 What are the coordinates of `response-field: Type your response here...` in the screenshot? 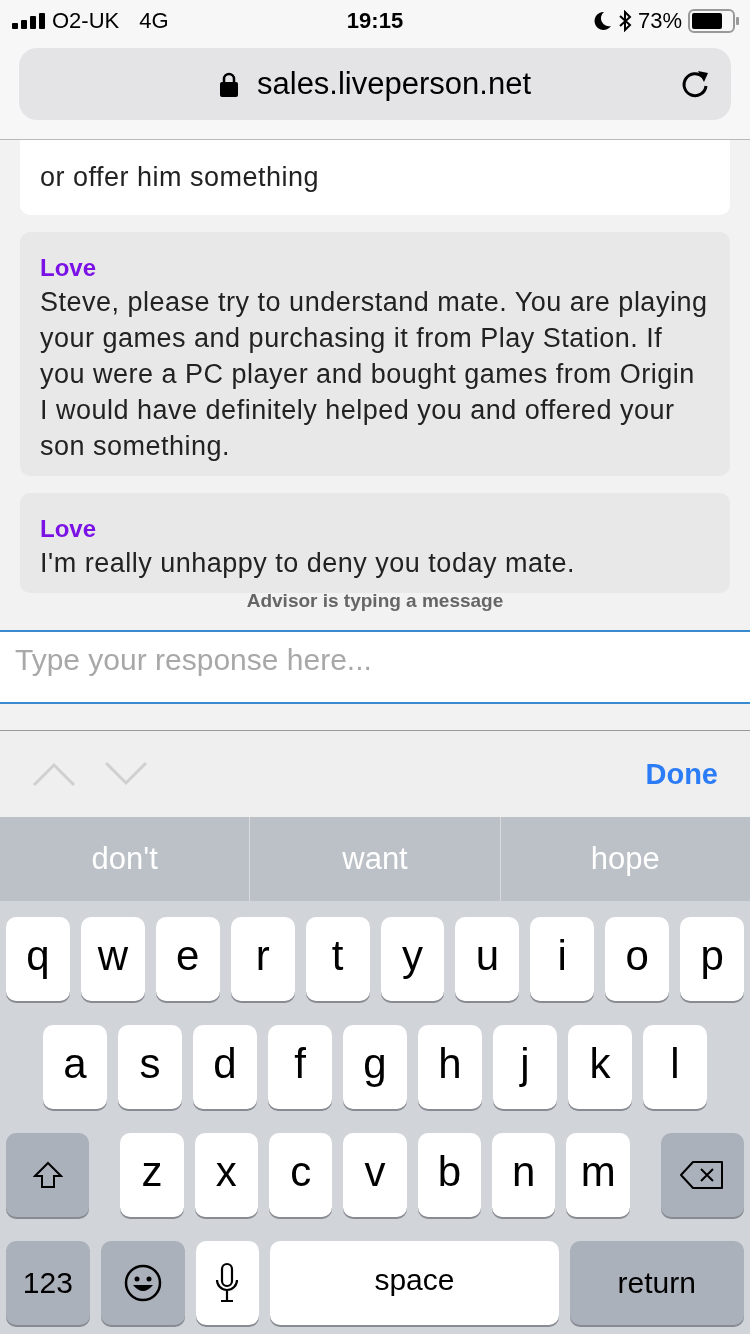 It's located at (375, 667).